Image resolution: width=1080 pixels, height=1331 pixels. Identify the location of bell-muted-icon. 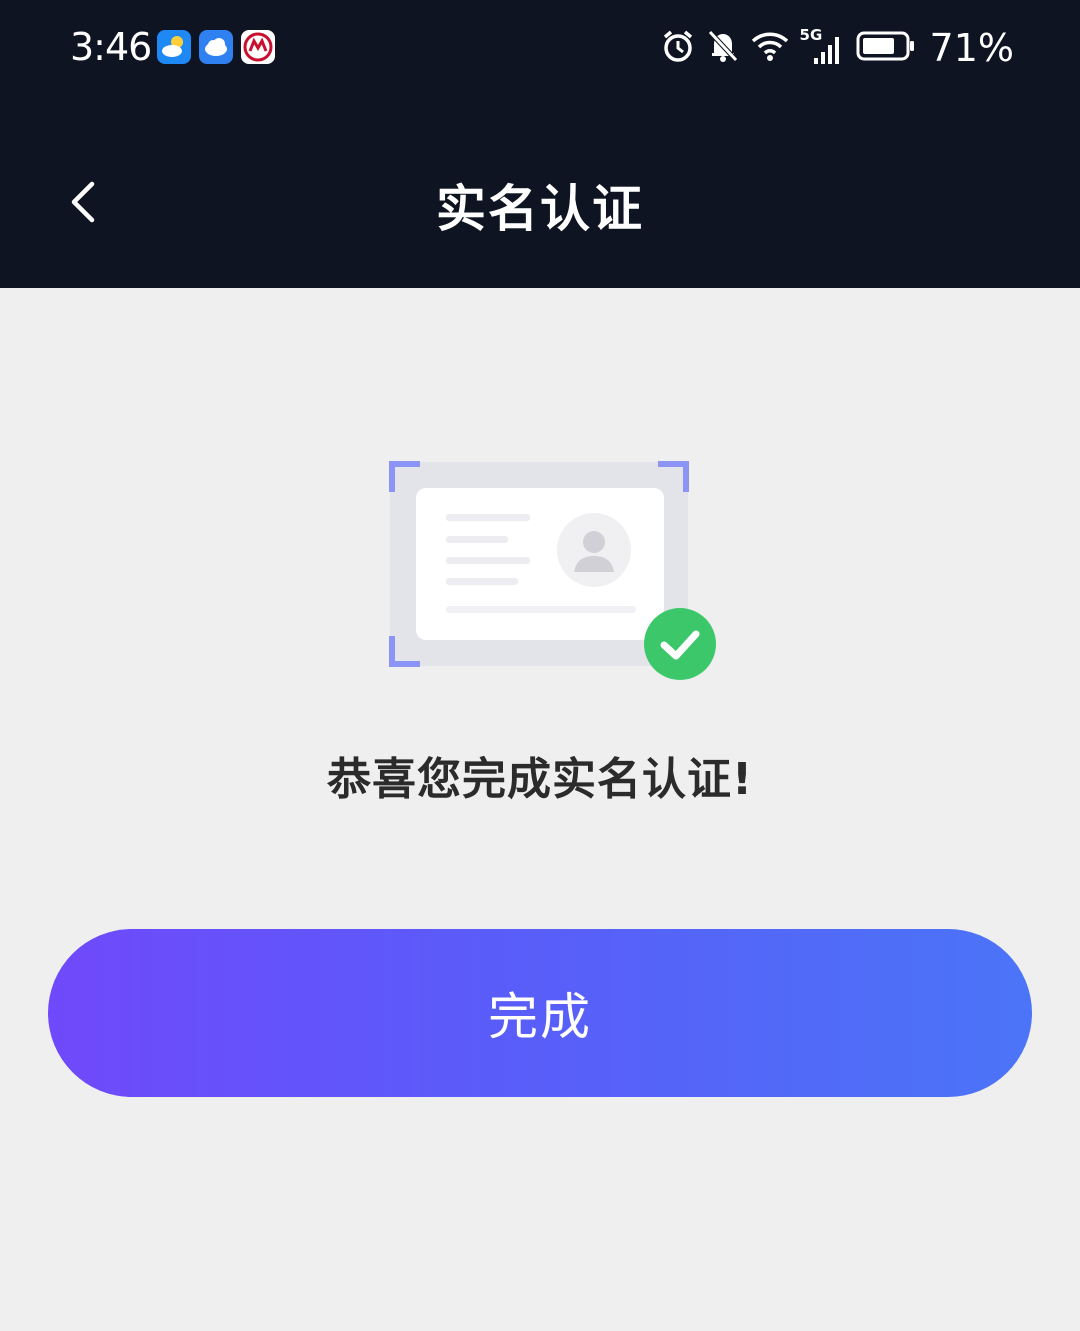
(723, 48).